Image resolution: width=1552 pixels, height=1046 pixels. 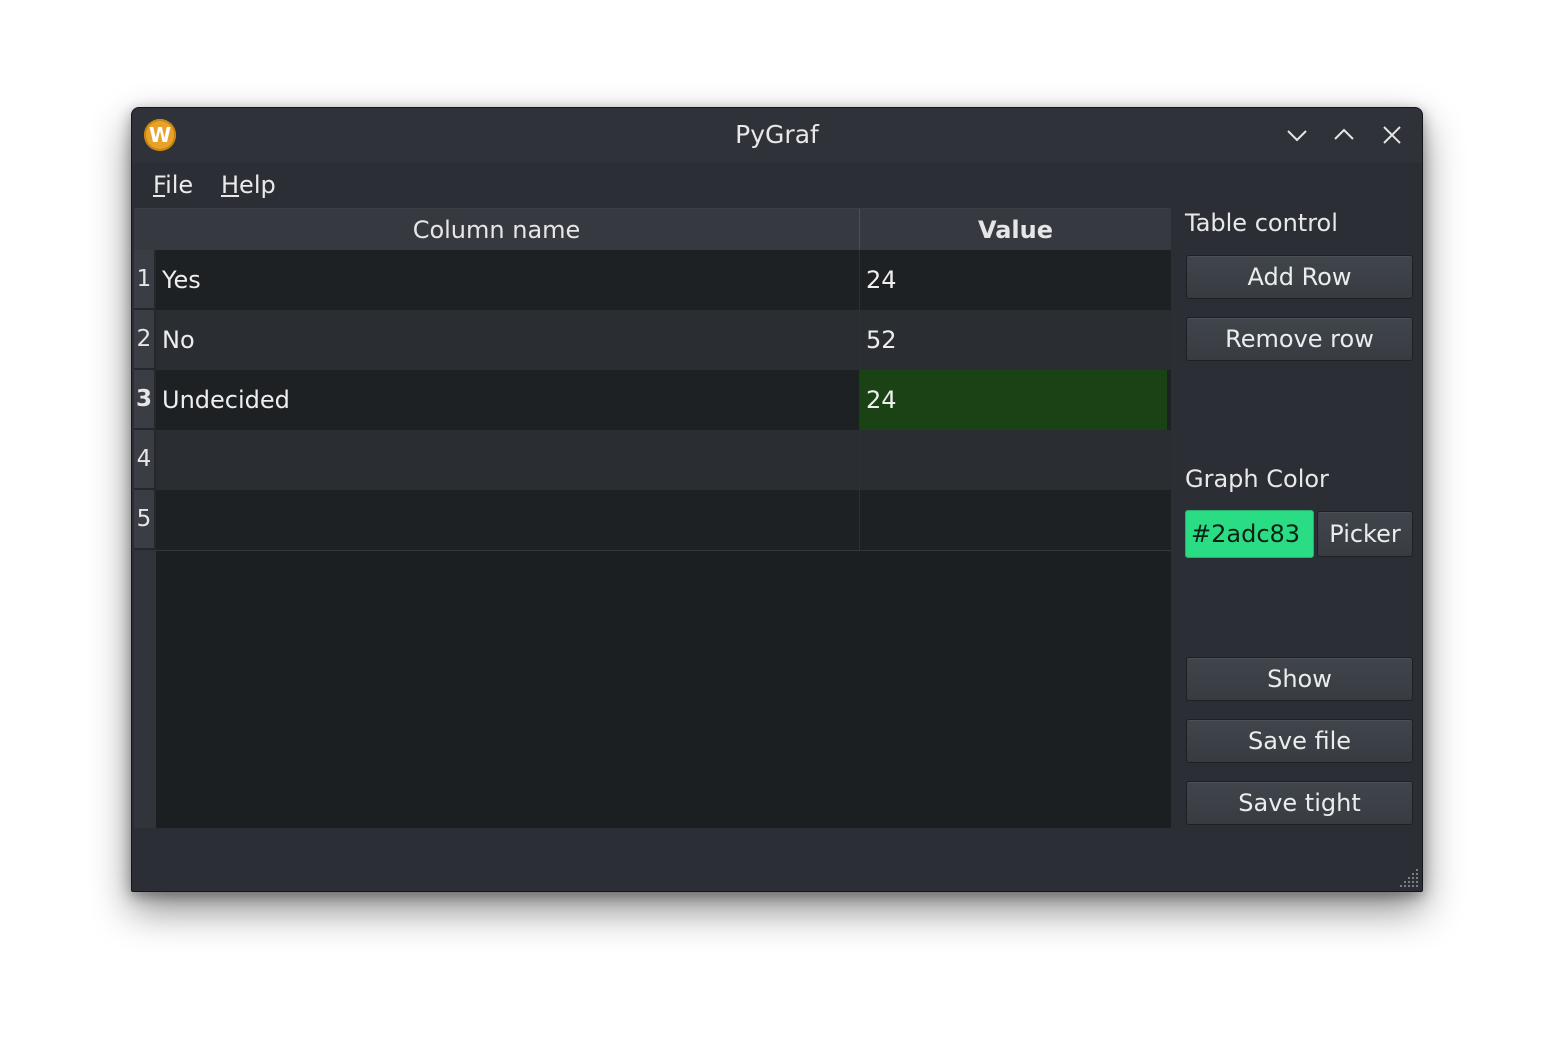 What do you see at coordinates (145, 520) in the screenshot?
I see `row-number: 5` at bounding box center [145, 520].